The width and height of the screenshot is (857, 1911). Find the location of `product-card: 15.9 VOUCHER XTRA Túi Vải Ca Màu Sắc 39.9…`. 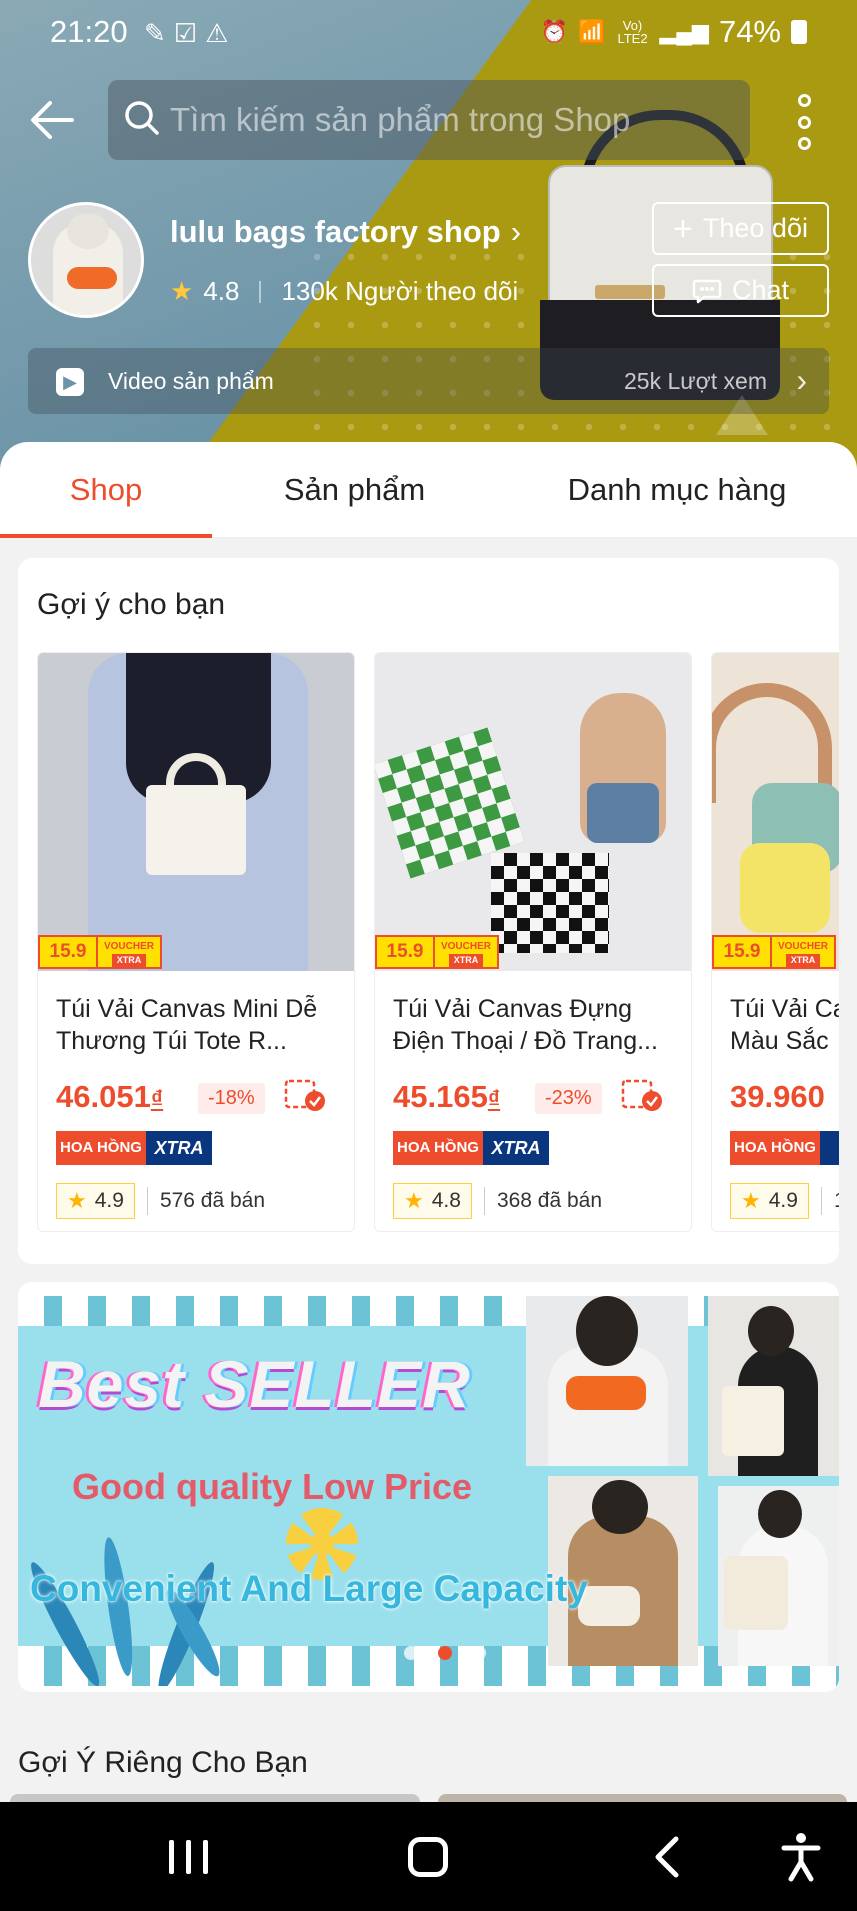

product-card: 15.9 VOUCHER XTRA Túi Vải Ca Màu Sắc 39.9… is located at coordinates (775, 942).